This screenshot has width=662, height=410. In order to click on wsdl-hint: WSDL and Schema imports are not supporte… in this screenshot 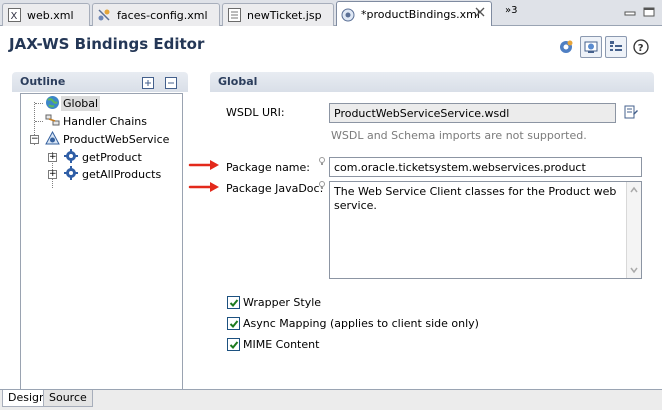, I will do `click(459, 135)`.